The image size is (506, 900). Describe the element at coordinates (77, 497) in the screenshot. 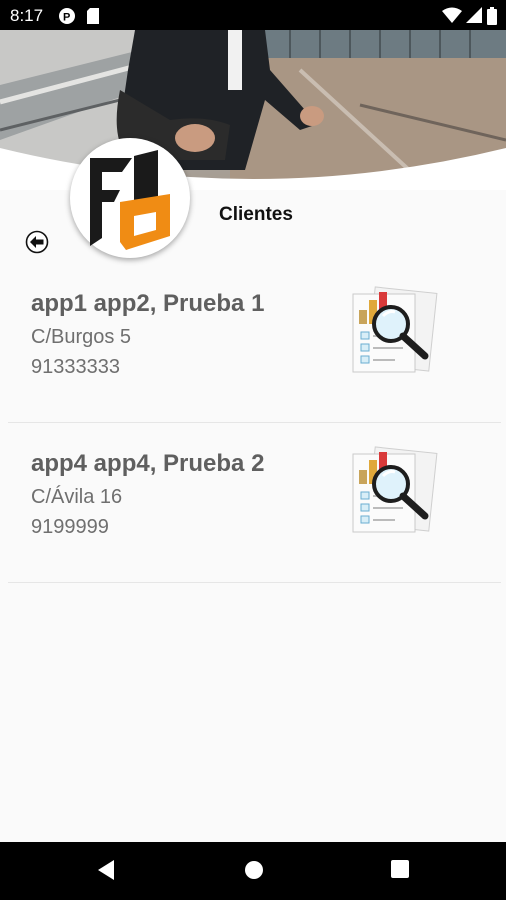

I see `client-address: C/Ávila 16` at that location.